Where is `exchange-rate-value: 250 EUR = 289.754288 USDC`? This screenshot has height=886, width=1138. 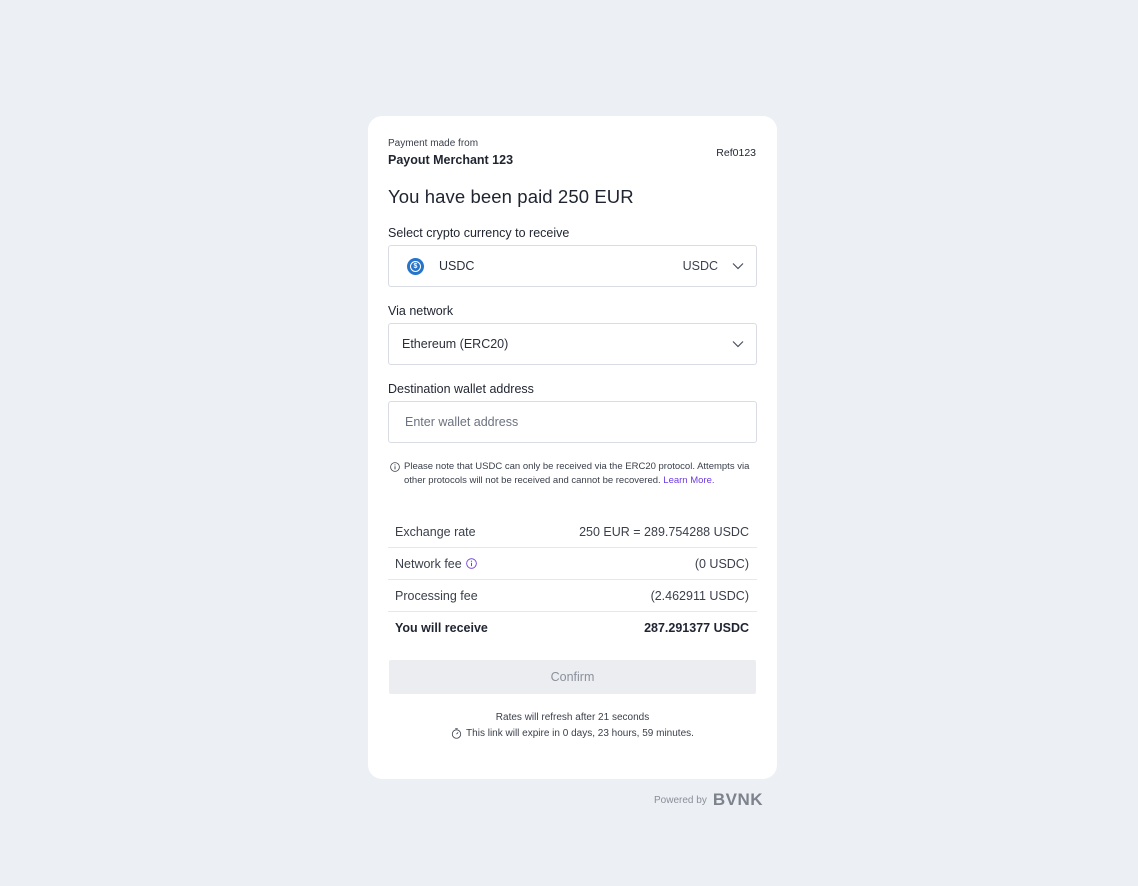
exchange-rate-value: 250 EUR = 289.754288 USDC is located at coordinates (664, 531).